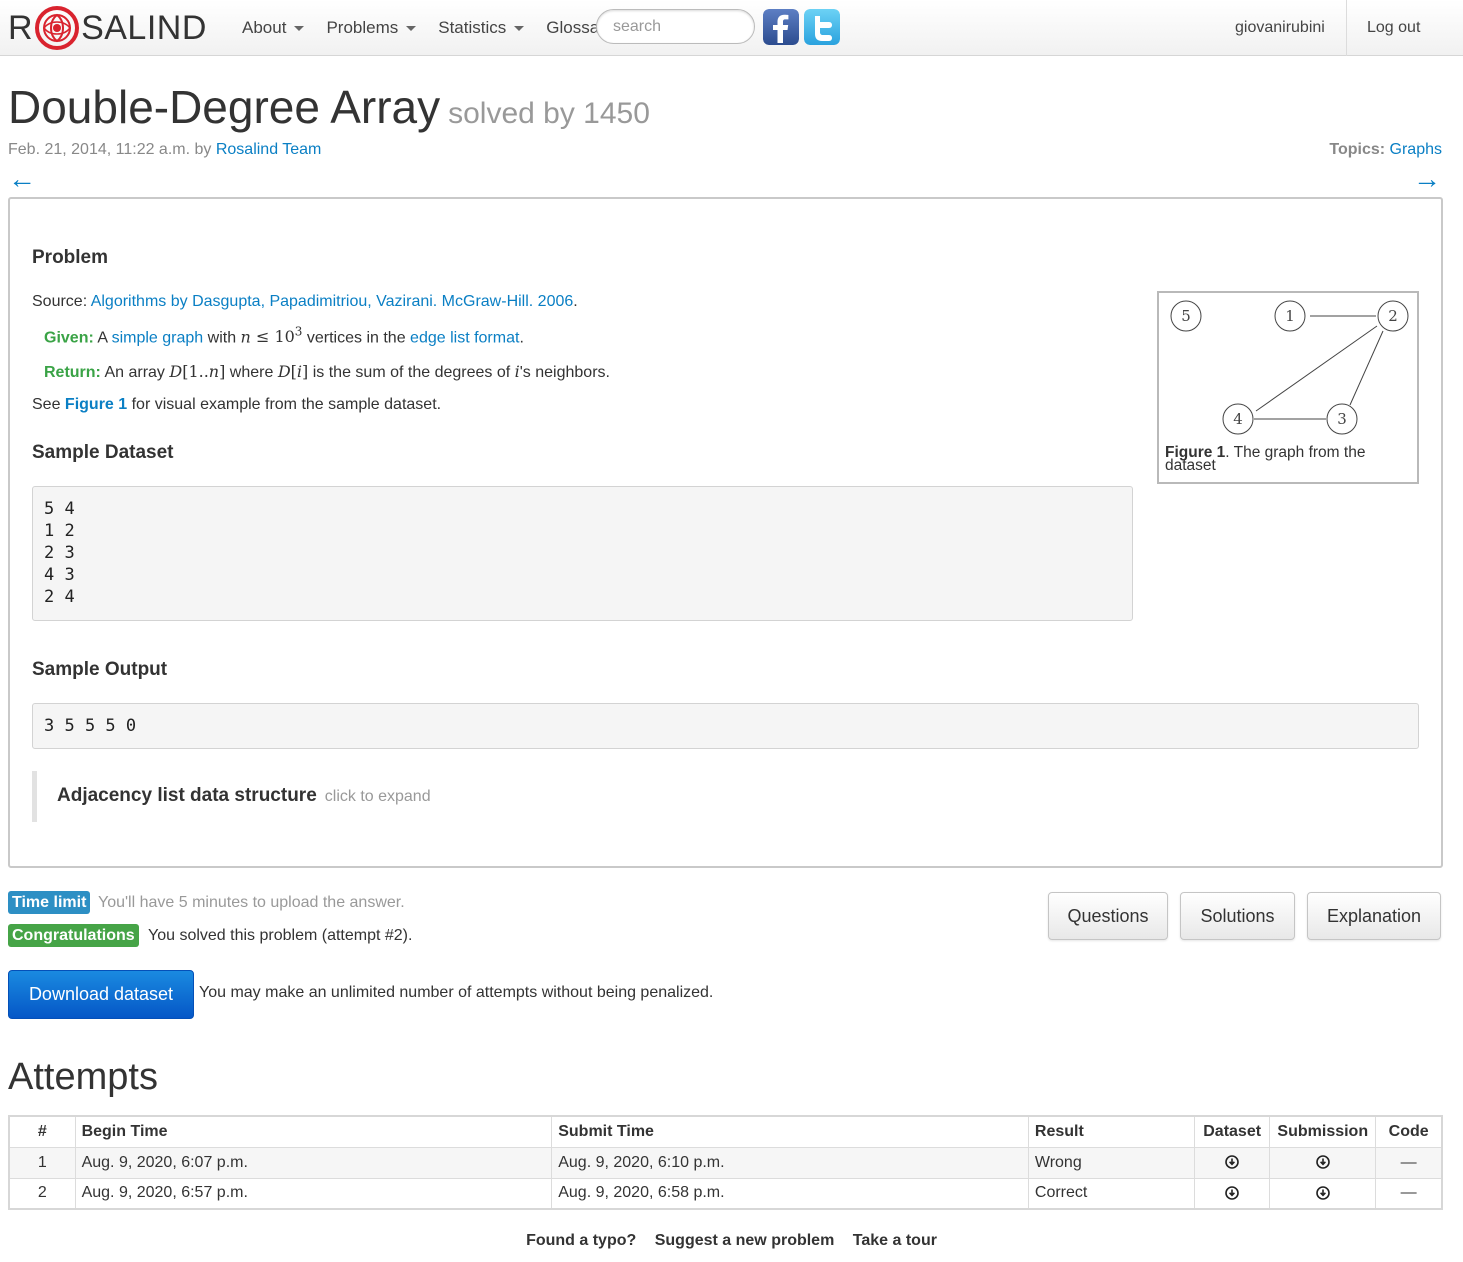  What do you see at coordinates (224, 107) in the screenshot?
I see `problem-title: Double-Degree Array` at bounding box center [224, 107].